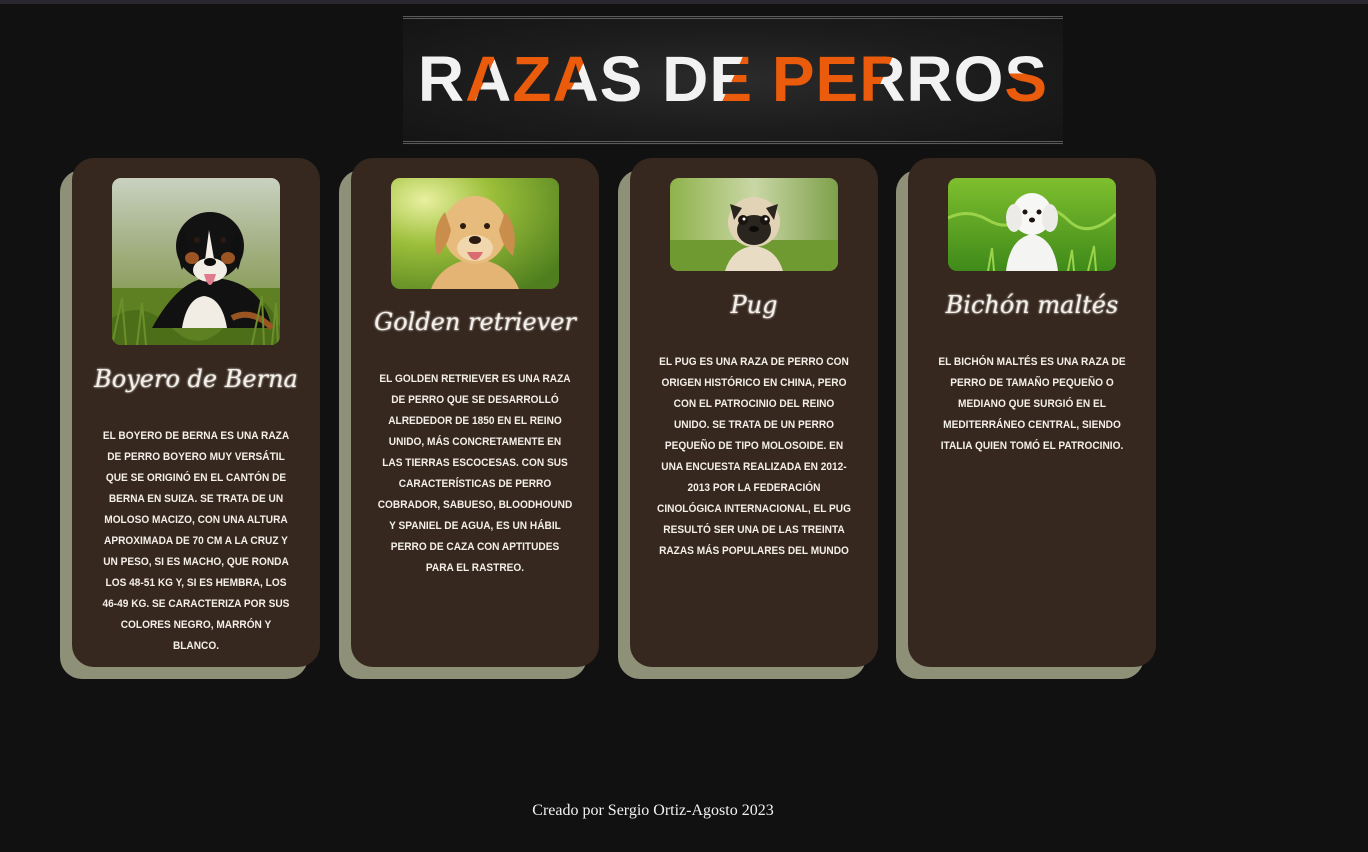 This screenshot has height=852, width=1368. I want to click on title-letter: D, so click(686, 79).